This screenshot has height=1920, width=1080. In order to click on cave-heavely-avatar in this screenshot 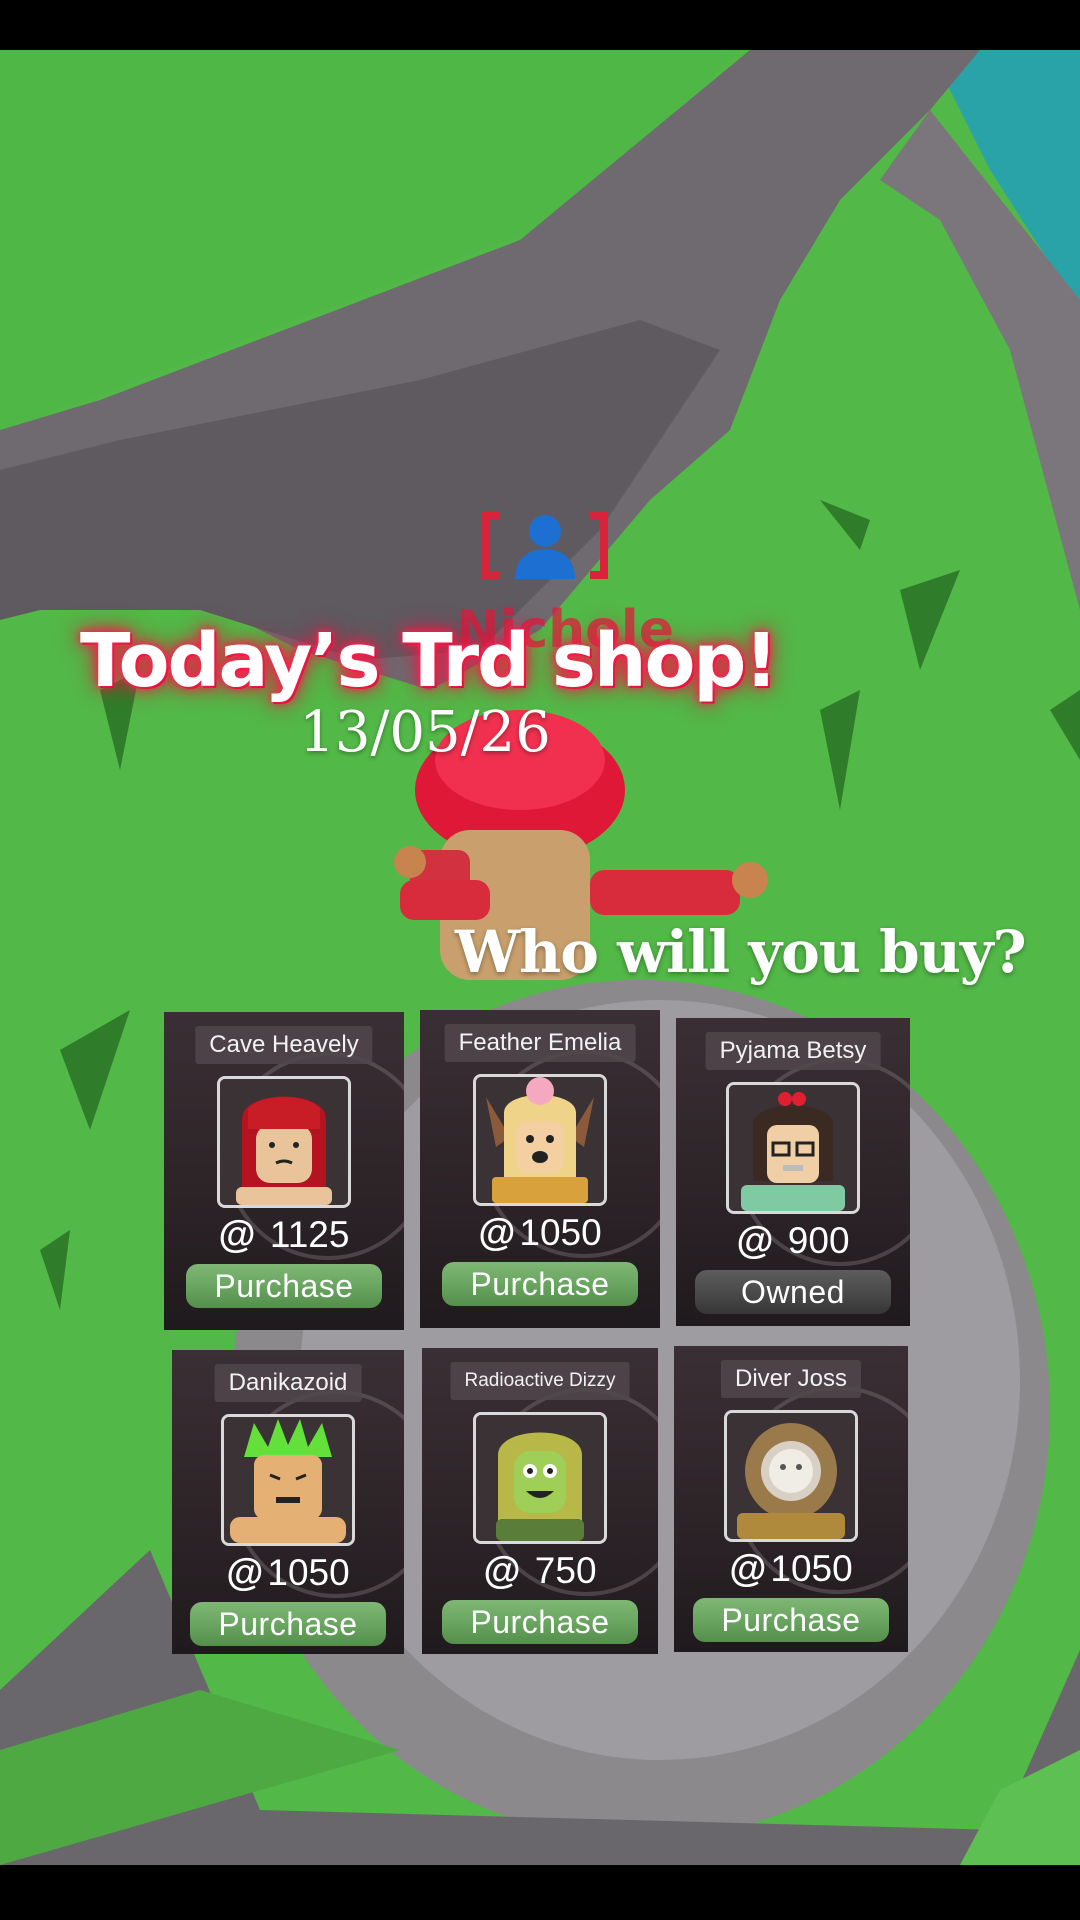, I will do `click(284, 1142)`.